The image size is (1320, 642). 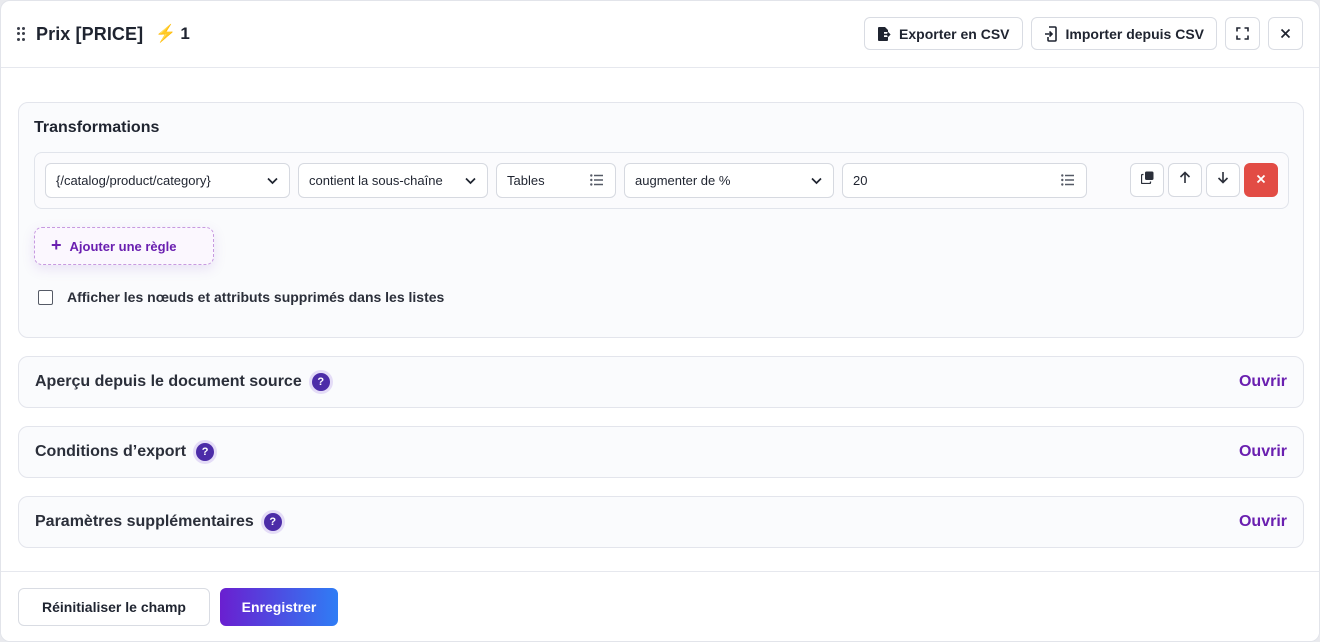 What do you see at coordinates (279, 607) in the screenshot?
I see `save-button: Enregistrer` at bounding box center [279, 607].